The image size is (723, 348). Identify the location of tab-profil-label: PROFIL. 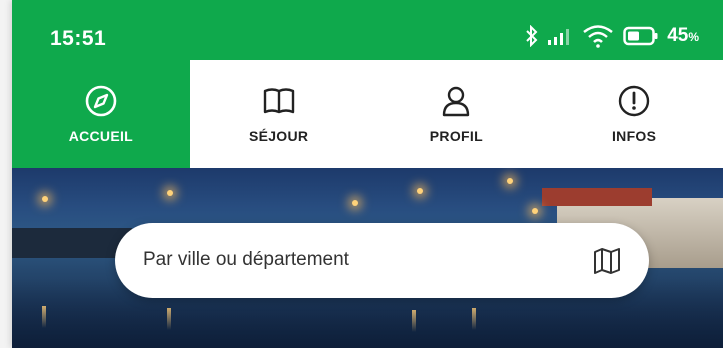
(456, 136).